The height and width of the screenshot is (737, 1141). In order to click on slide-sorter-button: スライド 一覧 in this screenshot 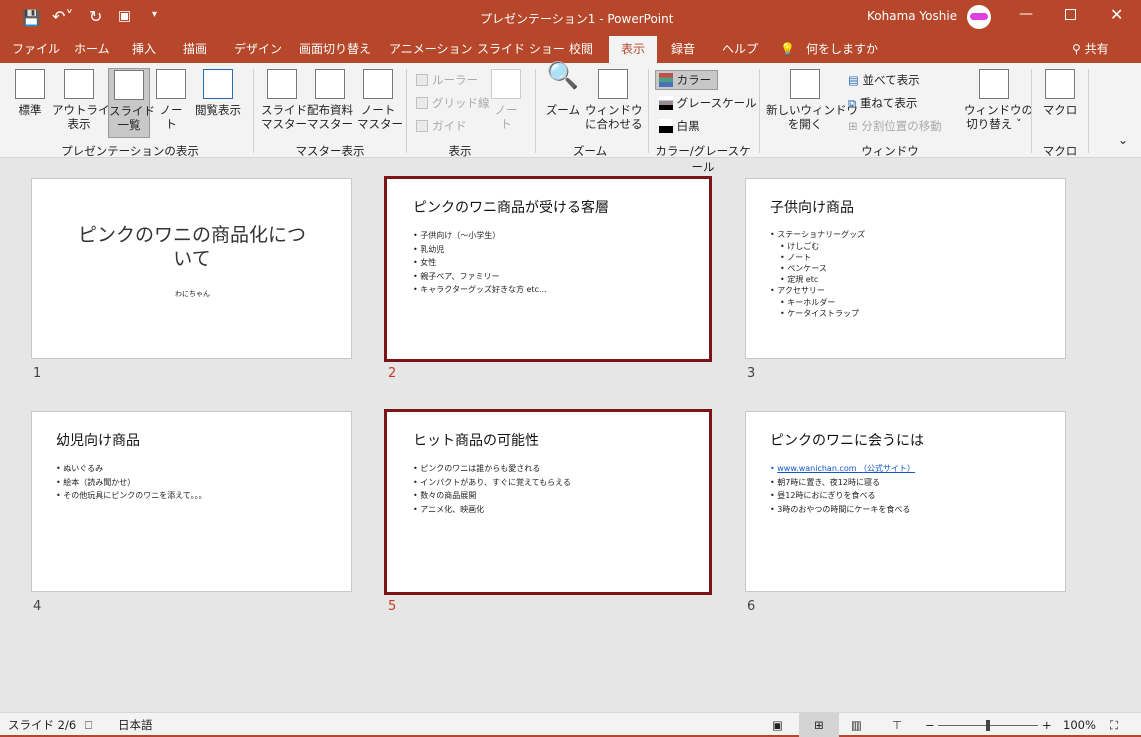, I will do `click(131, 103)`.